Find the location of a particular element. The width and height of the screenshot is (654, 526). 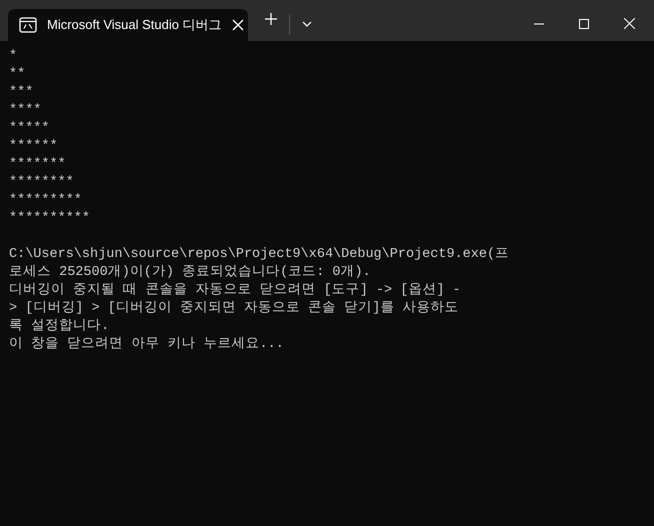

dropdown-icon is located at coordinates (307, 23).